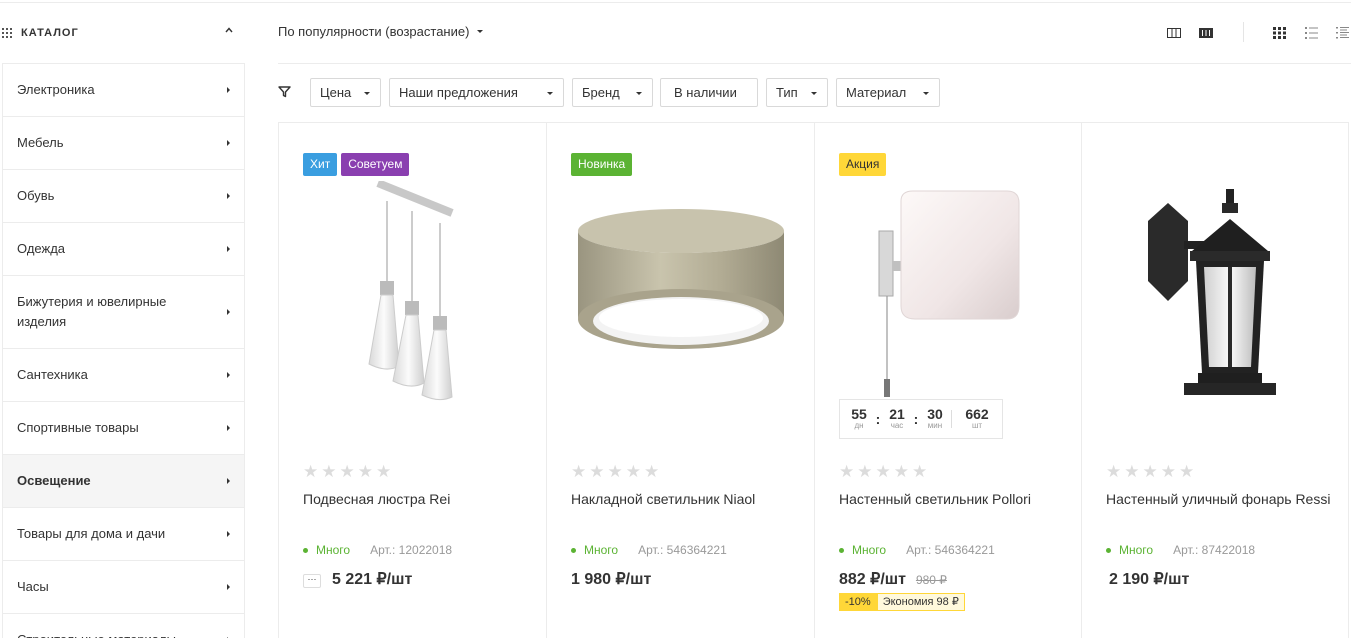  Describe the element at coordinates (935, 414) in the screenshot. I see `timer-minutes: 30` at that location.